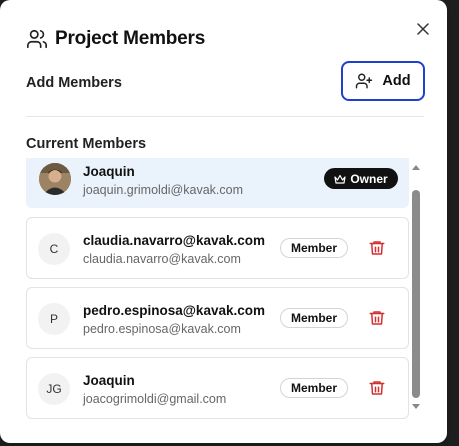 This screenshot has width=459, height=446. I want to click on scroll-up-arrow-icon, so click(416, 167).